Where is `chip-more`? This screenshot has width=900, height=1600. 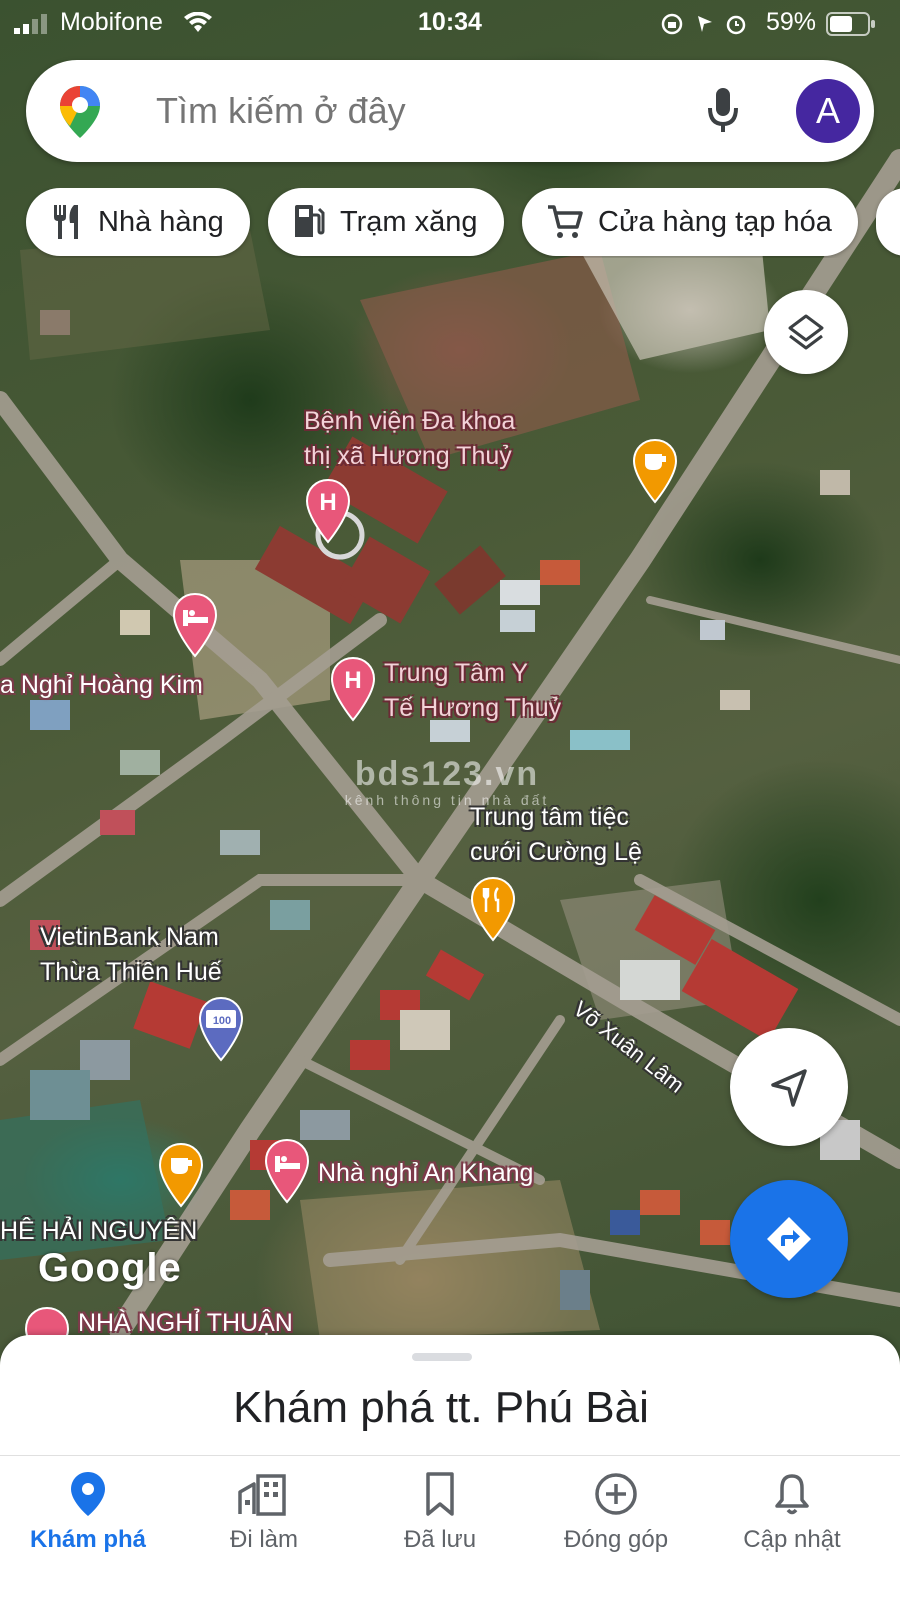
chip-more is located at coordinates (888, 222).